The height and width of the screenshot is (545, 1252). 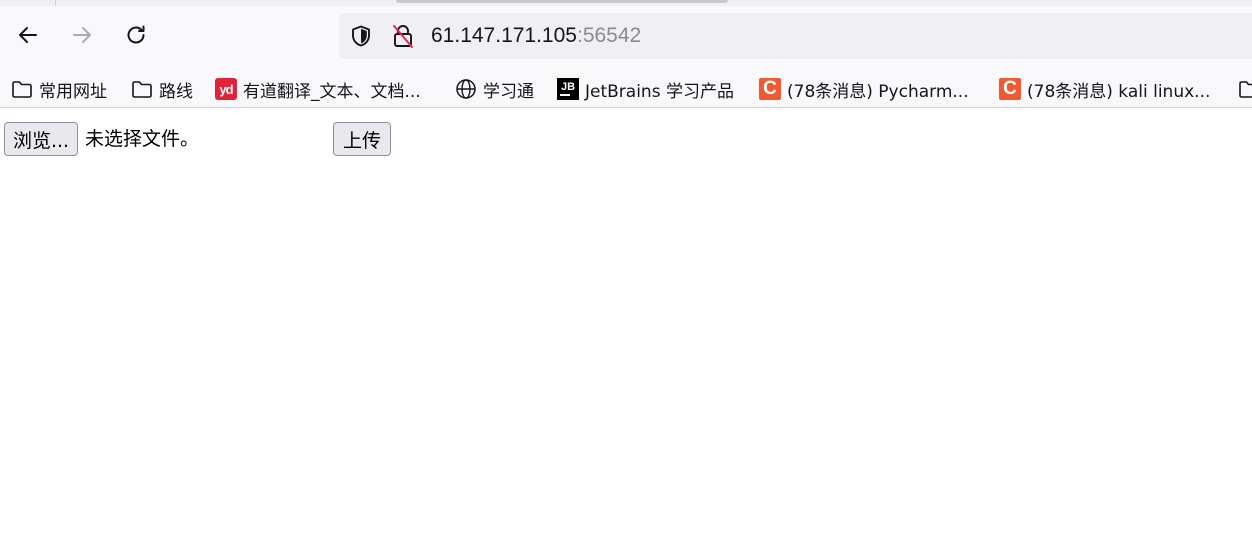 What do you see at coordinates (609, 35) in the screenshot?
I see `url-port: :56542` at bounding box center [609, 35].